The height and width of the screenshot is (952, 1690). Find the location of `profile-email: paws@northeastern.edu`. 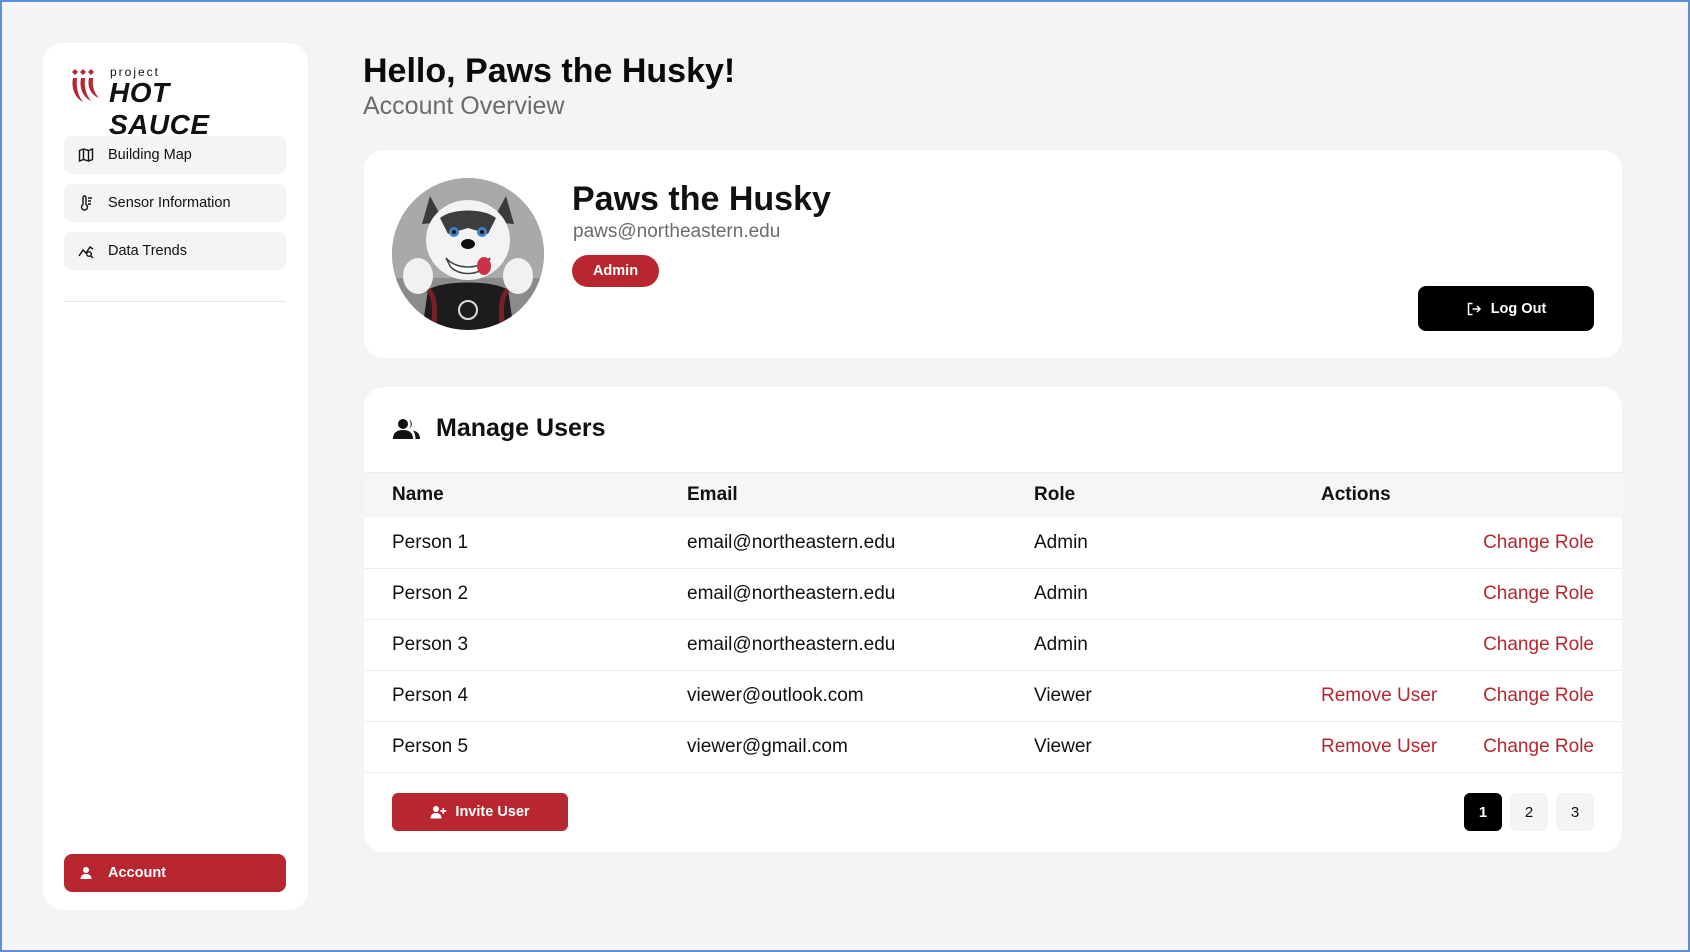

profile-email: paws@northeastern.edu is located at coordinates (677, 231).